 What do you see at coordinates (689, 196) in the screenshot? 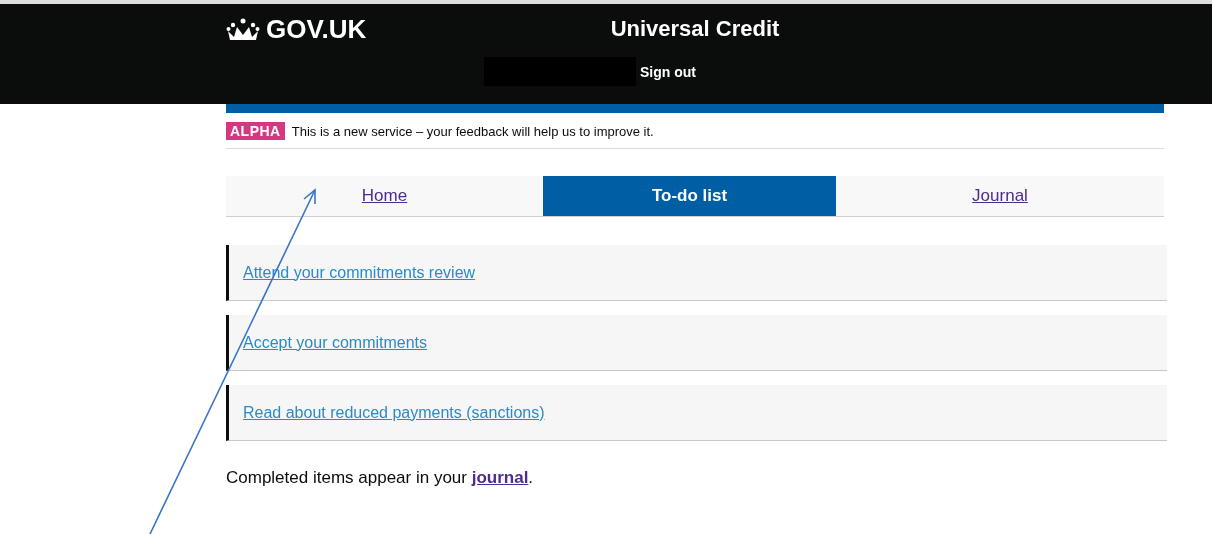
I see `nav-tab: To-do list` at bounding box center [689, 196].